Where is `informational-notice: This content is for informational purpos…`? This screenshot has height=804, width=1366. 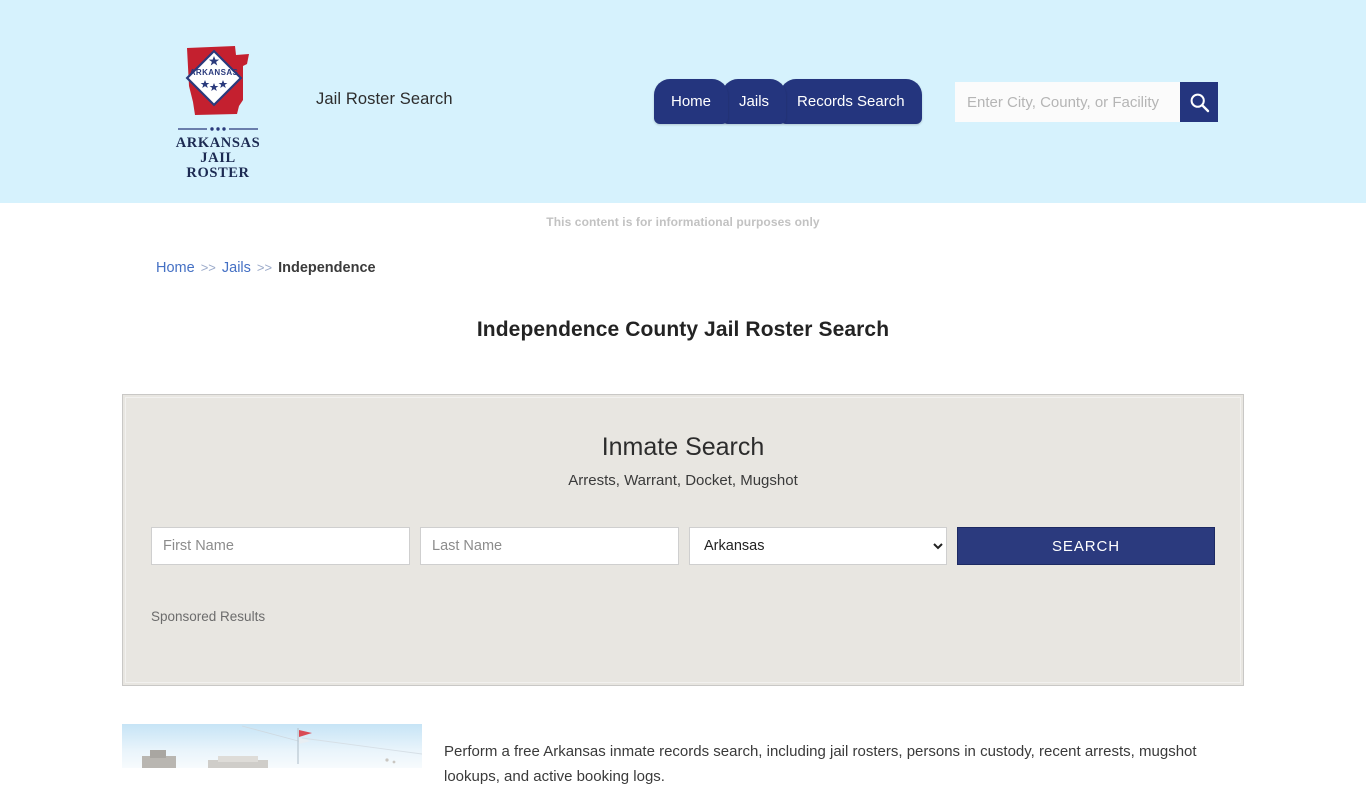
informational-notice: This content is for informational purpos… is located at coordinates (683, 222).